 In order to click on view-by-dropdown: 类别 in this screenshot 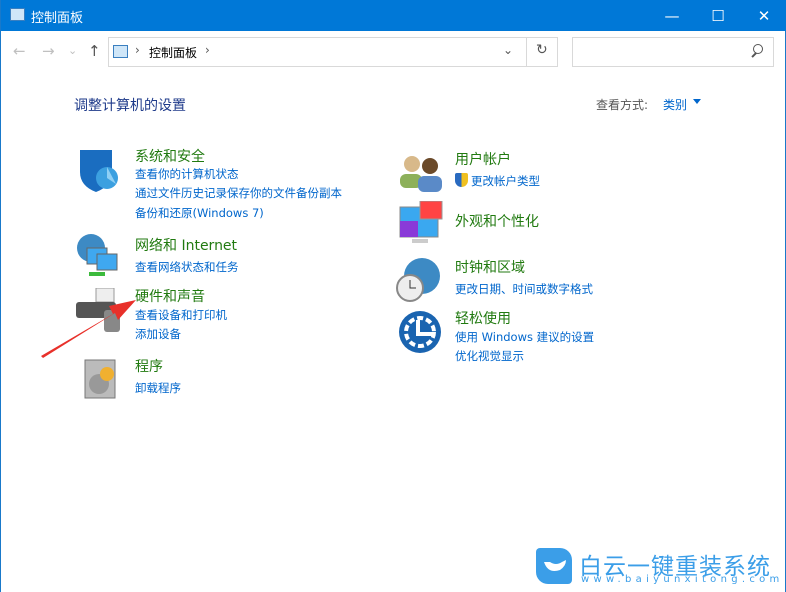, I will do `click(675, 104)`.